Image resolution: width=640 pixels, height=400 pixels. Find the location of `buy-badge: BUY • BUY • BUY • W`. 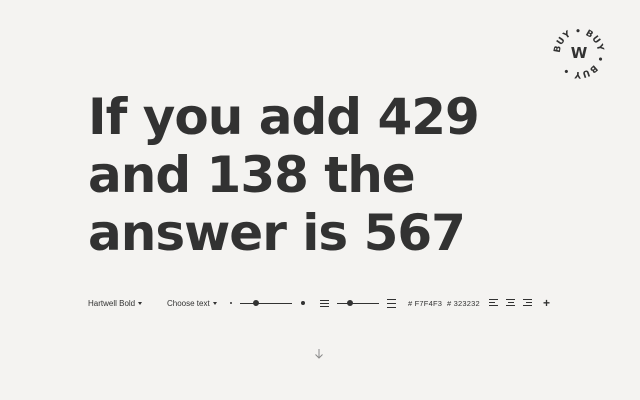

buy-badge: BUY • BUY • BUY • W is located at coordinates (579, 53).